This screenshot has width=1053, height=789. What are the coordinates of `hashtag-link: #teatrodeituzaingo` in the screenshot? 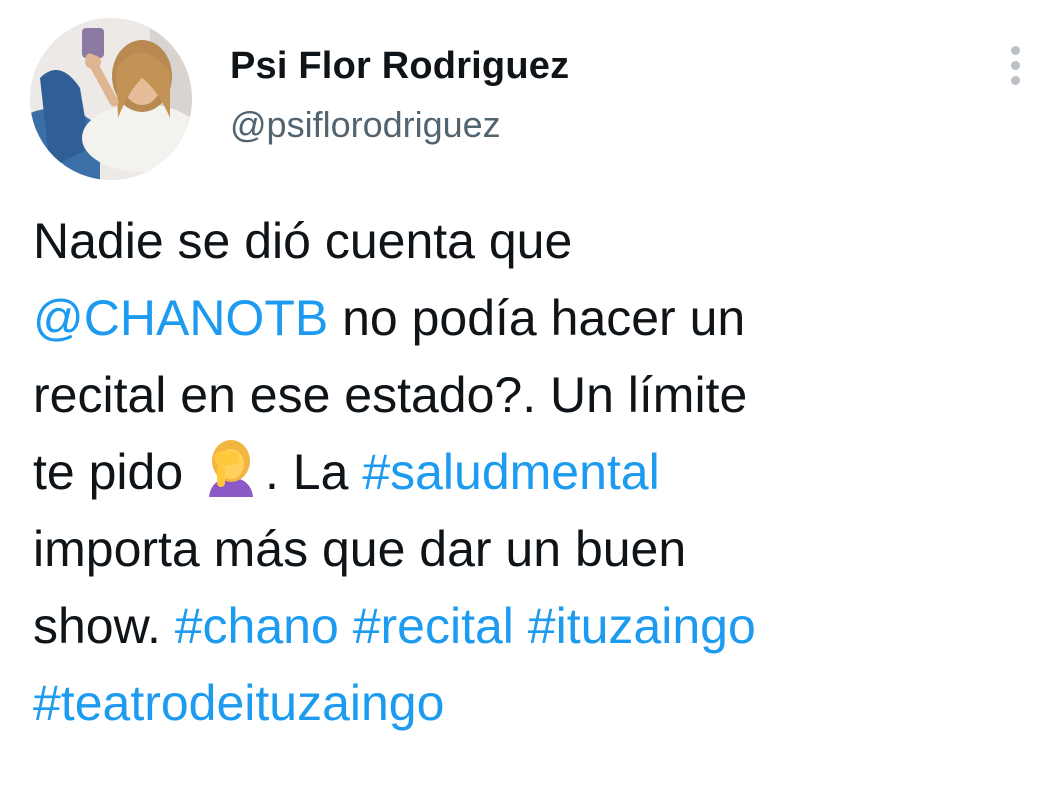 It's located at (238, 703).